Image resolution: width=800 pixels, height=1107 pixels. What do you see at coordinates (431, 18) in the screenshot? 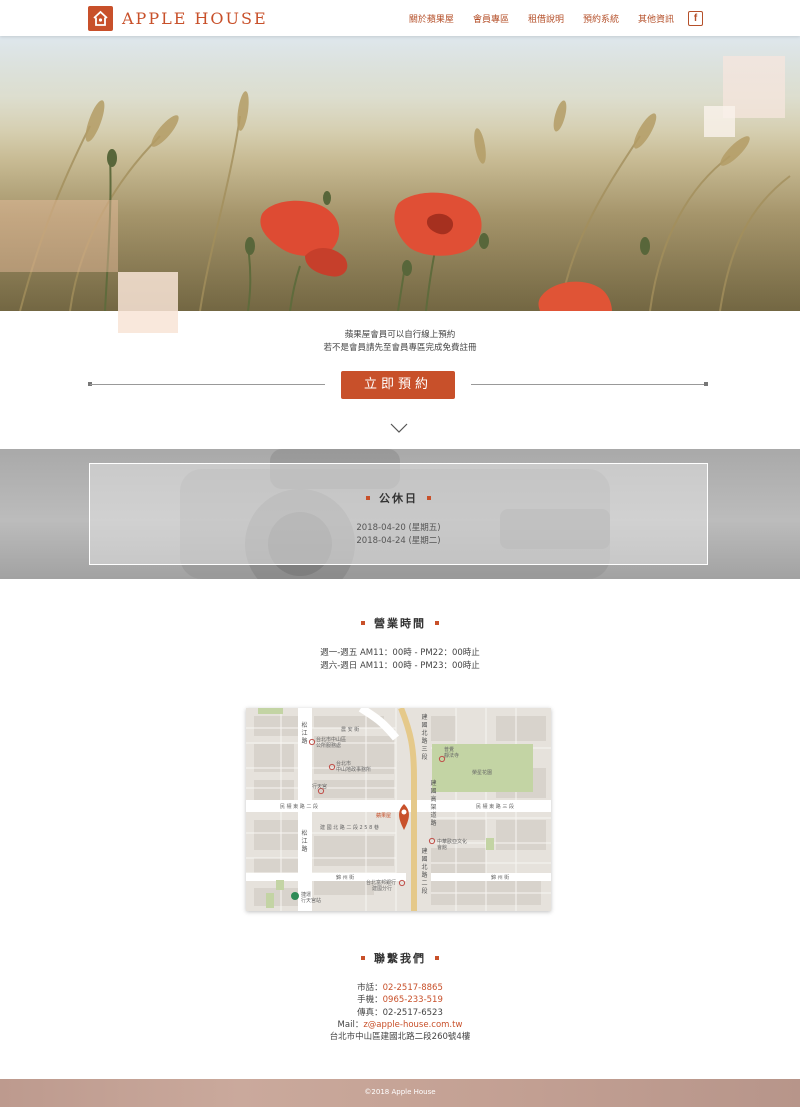
I see `nav-item-about: 關於蘋果屋` at bounding box center [431, 18].